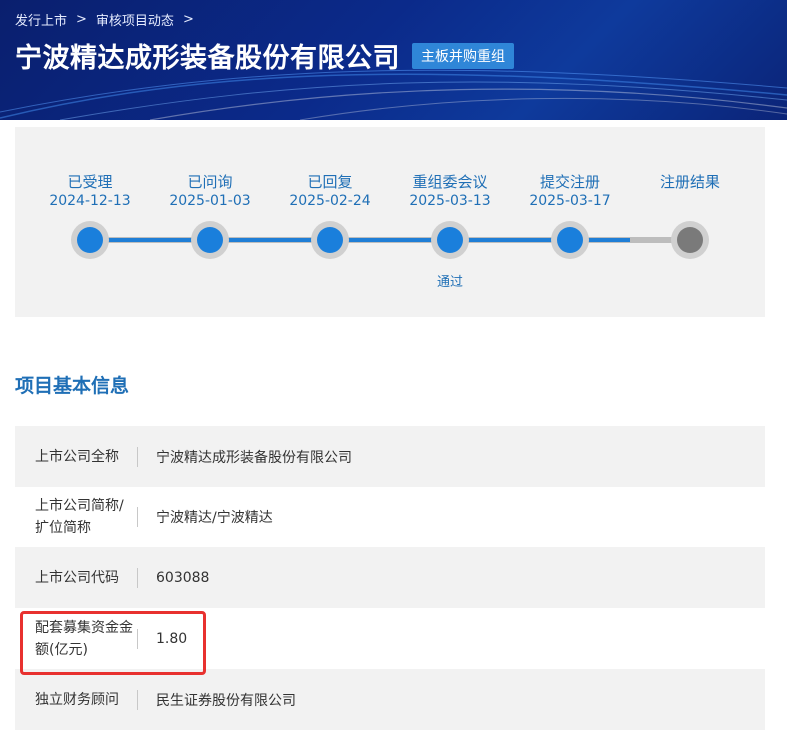  I want to click on info-value: 民生证券股份有限公司, so click(226, 700).